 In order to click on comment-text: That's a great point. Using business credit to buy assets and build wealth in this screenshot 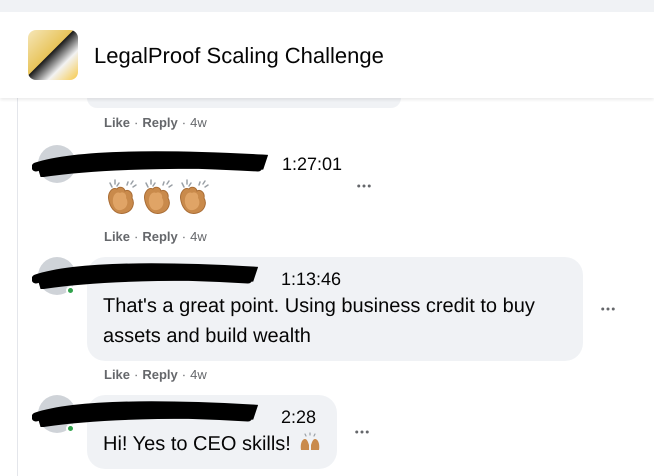, I will do `click(319, 321)`.